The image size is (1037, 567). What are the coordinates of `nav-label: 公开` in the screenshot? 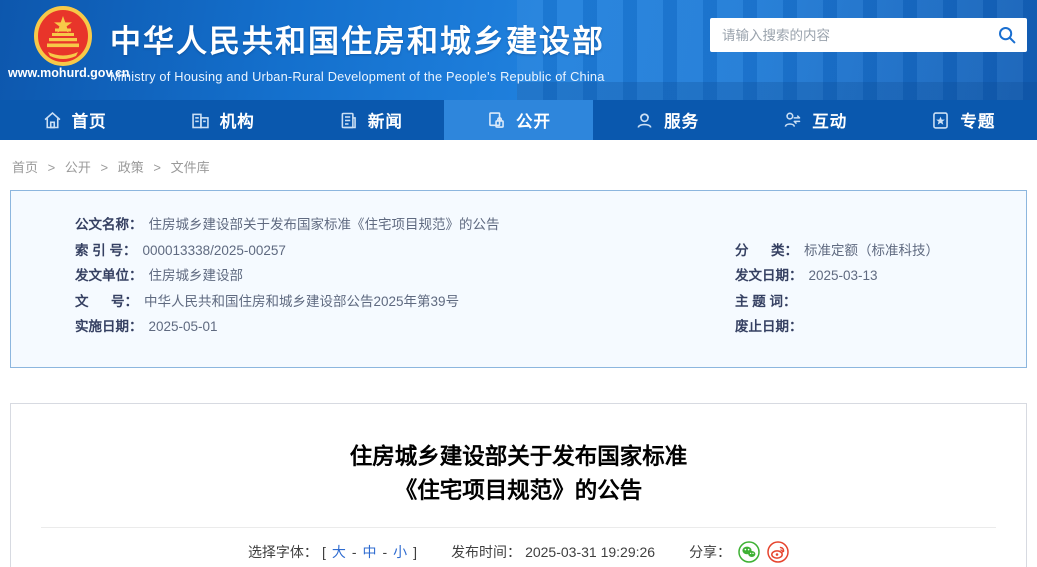 It's located at (533, 122).